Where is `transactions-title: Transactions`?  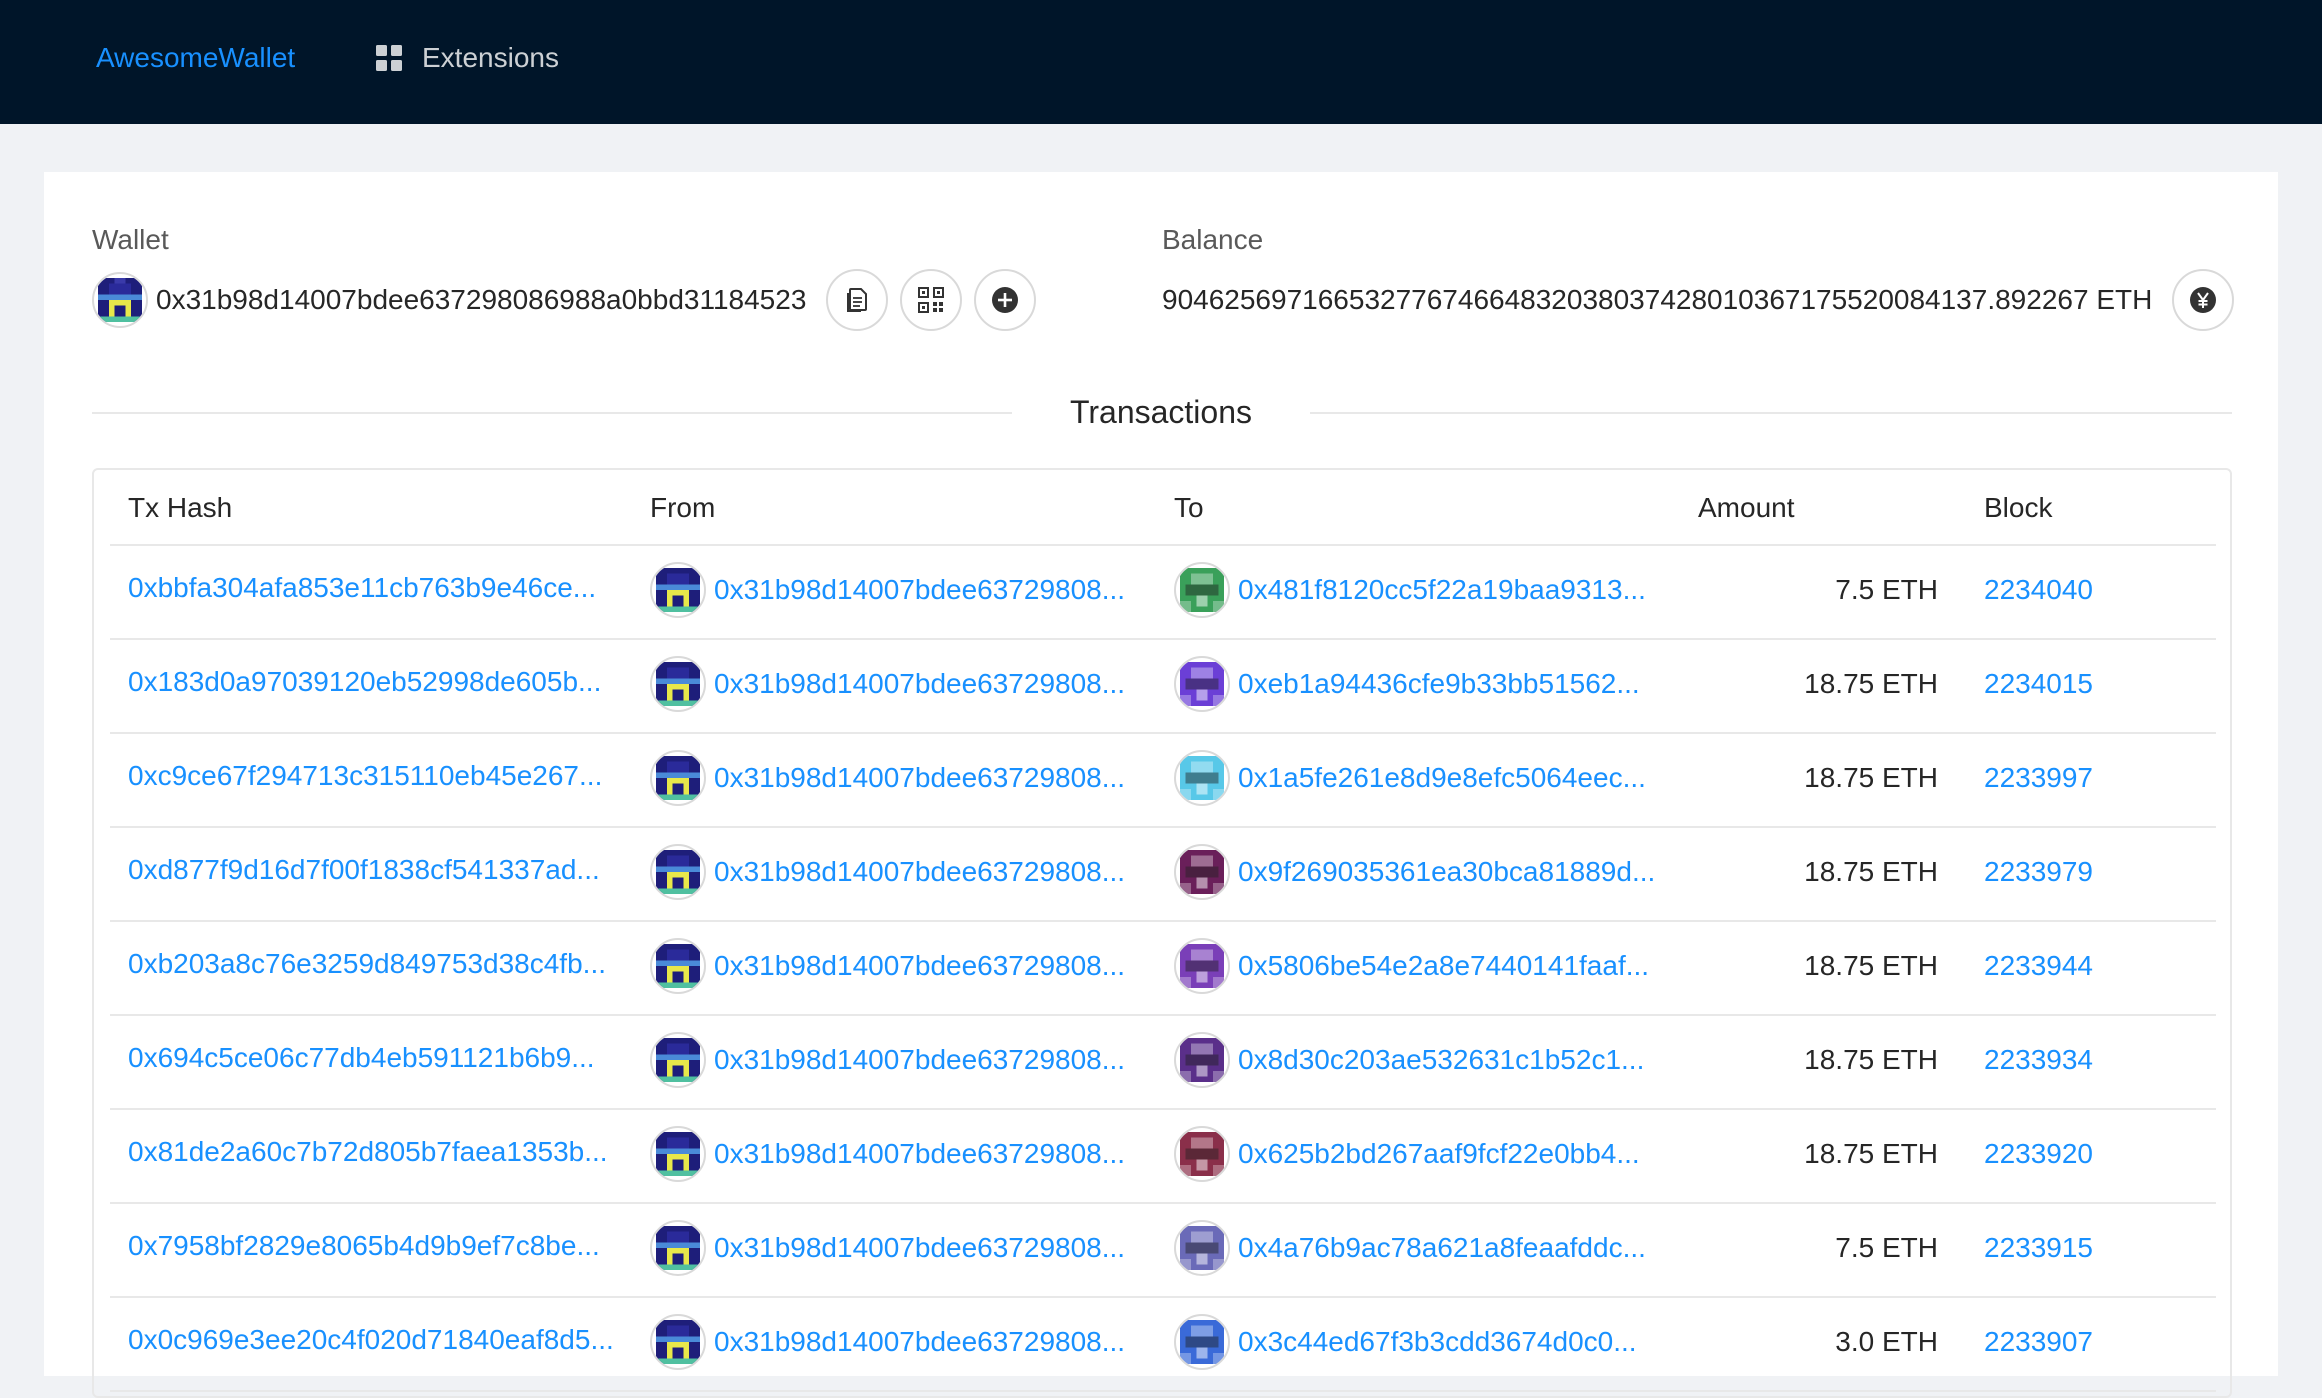 transactions-title: Transactions is located at coordinates (1161, 412).